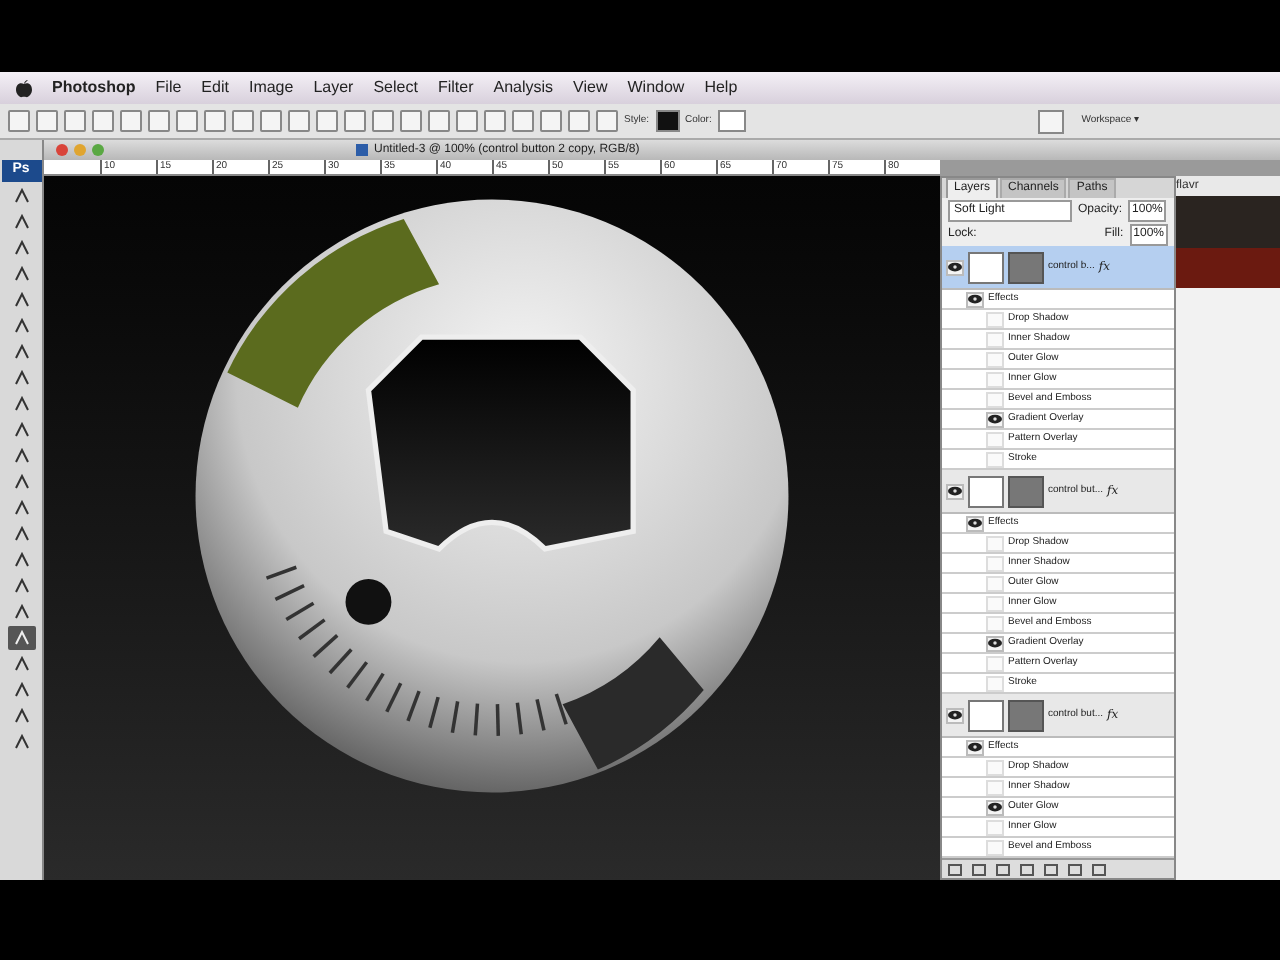 This screenshot has width=1280, height=960. What do you see at coordinates (333, 88) in the screenshot?
I see `menu-item: Layer` at bounding box center [333, 88].